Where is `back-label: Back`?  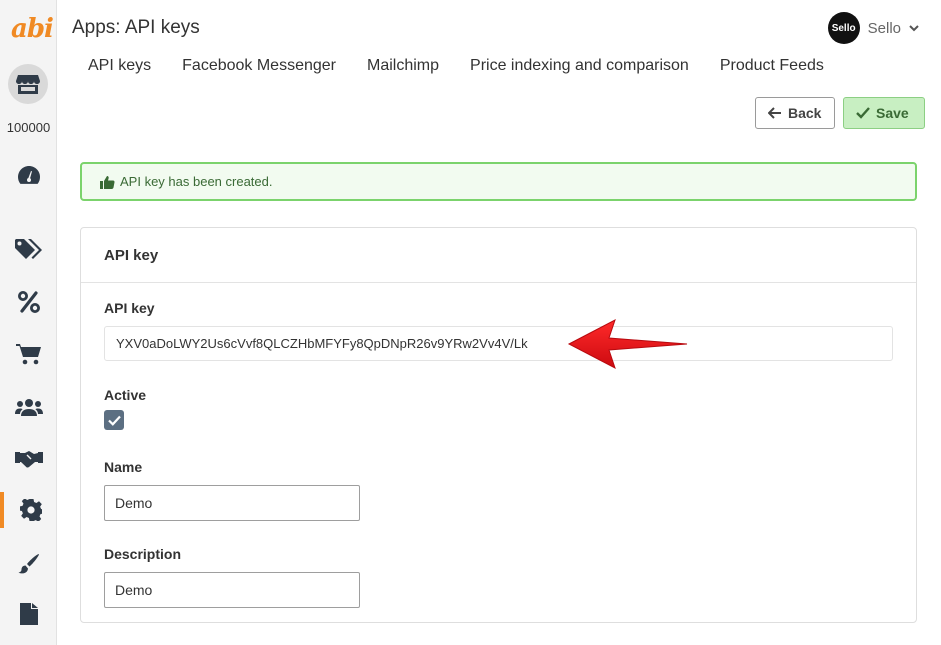
back-label: Back is located at coordinates (805, 113).